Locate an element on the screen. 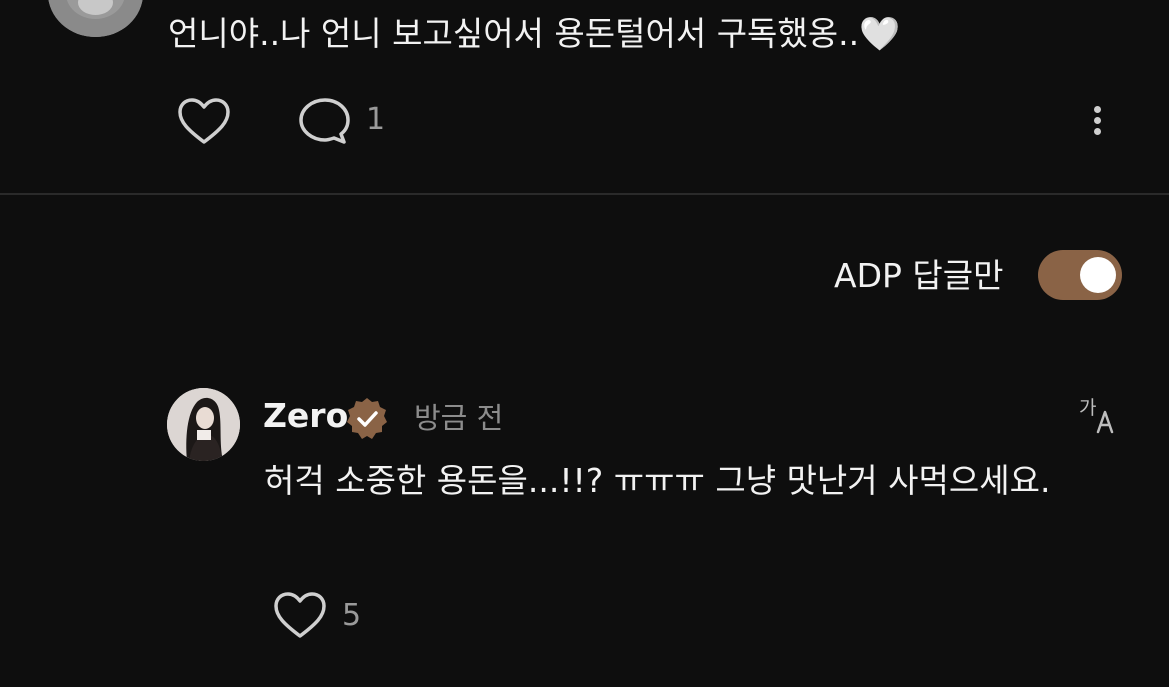  artist-replies-toggle is located at coordinates (1080, 275).